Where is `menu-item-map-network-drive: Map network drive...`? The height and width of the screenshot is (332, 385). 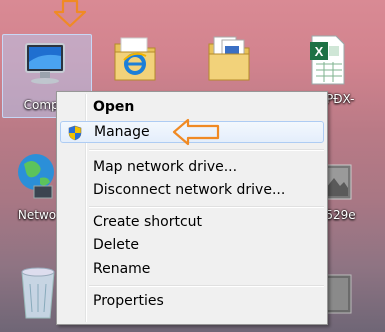 menu-item-map-network-drive: Map network drive... is located at coordinates (192, 167).